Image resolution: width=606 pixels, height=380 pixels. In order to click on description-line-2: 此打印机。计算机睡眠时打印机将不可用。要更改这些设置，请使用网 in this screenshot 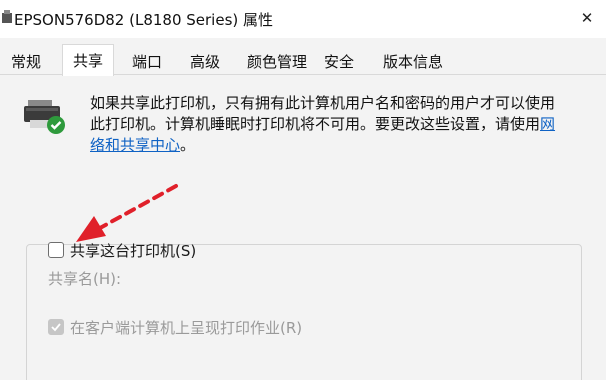, I will do `click(323, 124)`.